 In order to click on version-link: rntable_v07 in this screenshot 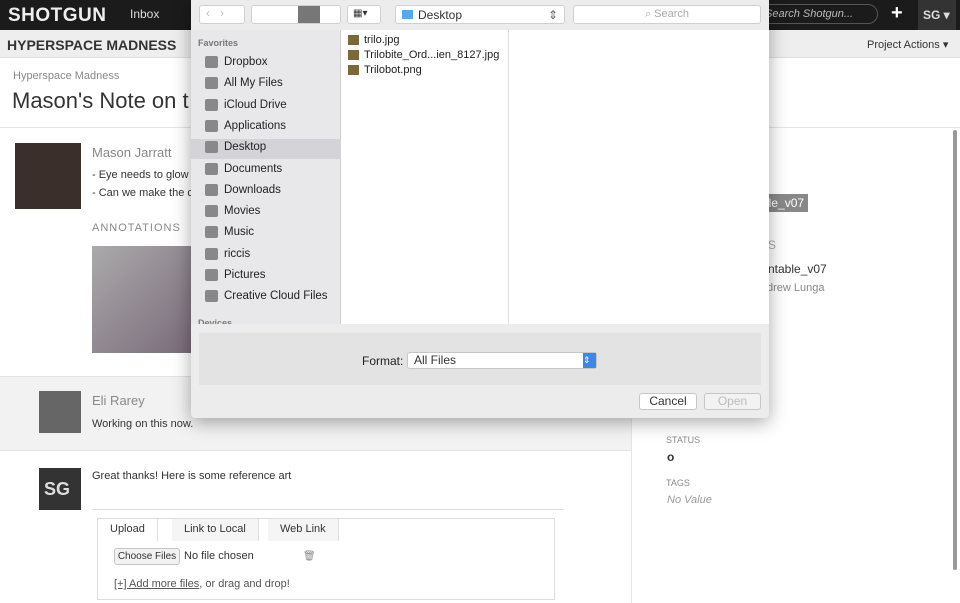, I will do `click(795, 269)`.